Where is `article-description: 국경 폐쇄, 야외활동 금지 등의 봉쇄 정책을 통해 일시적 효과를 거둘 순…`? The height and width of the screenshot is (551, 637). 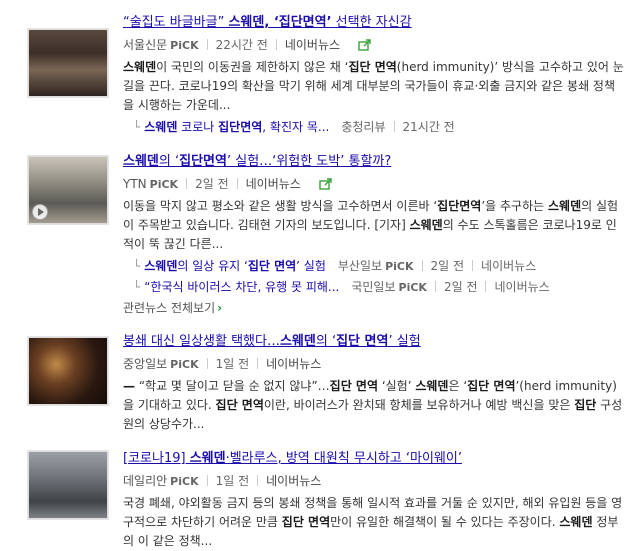 article-description: 국경 폐쇄, 야외활동 금지 등의 봉쇄 정책을 통해 일시적 효과를 거둘 순… is located at coordinates (373, 522).